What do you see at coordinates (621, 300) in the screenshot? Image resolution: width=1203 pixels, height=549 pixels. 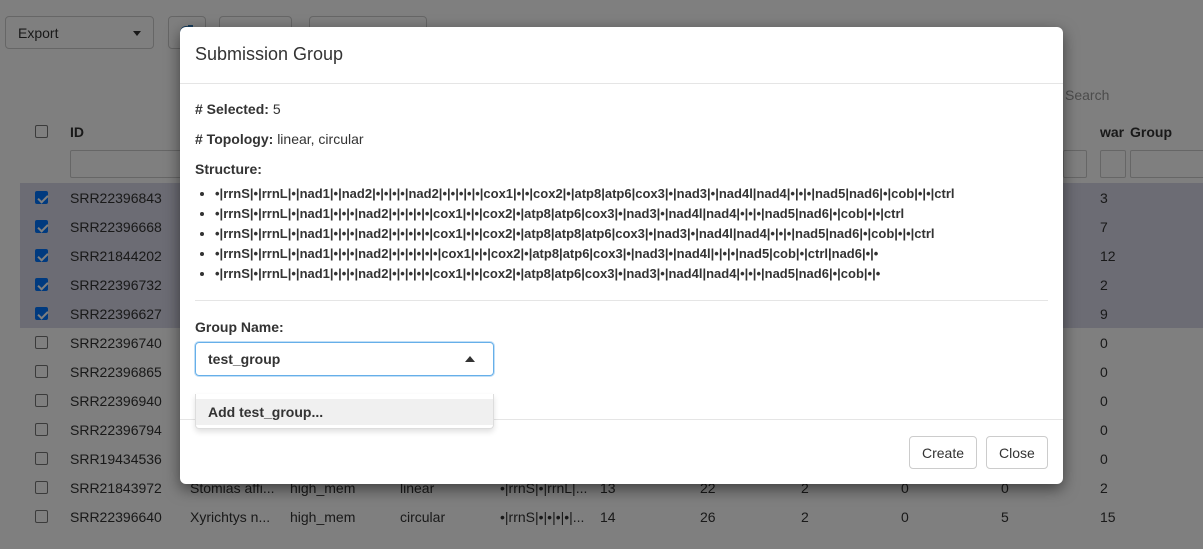 I see `divider` at bounding box center [621, 300].